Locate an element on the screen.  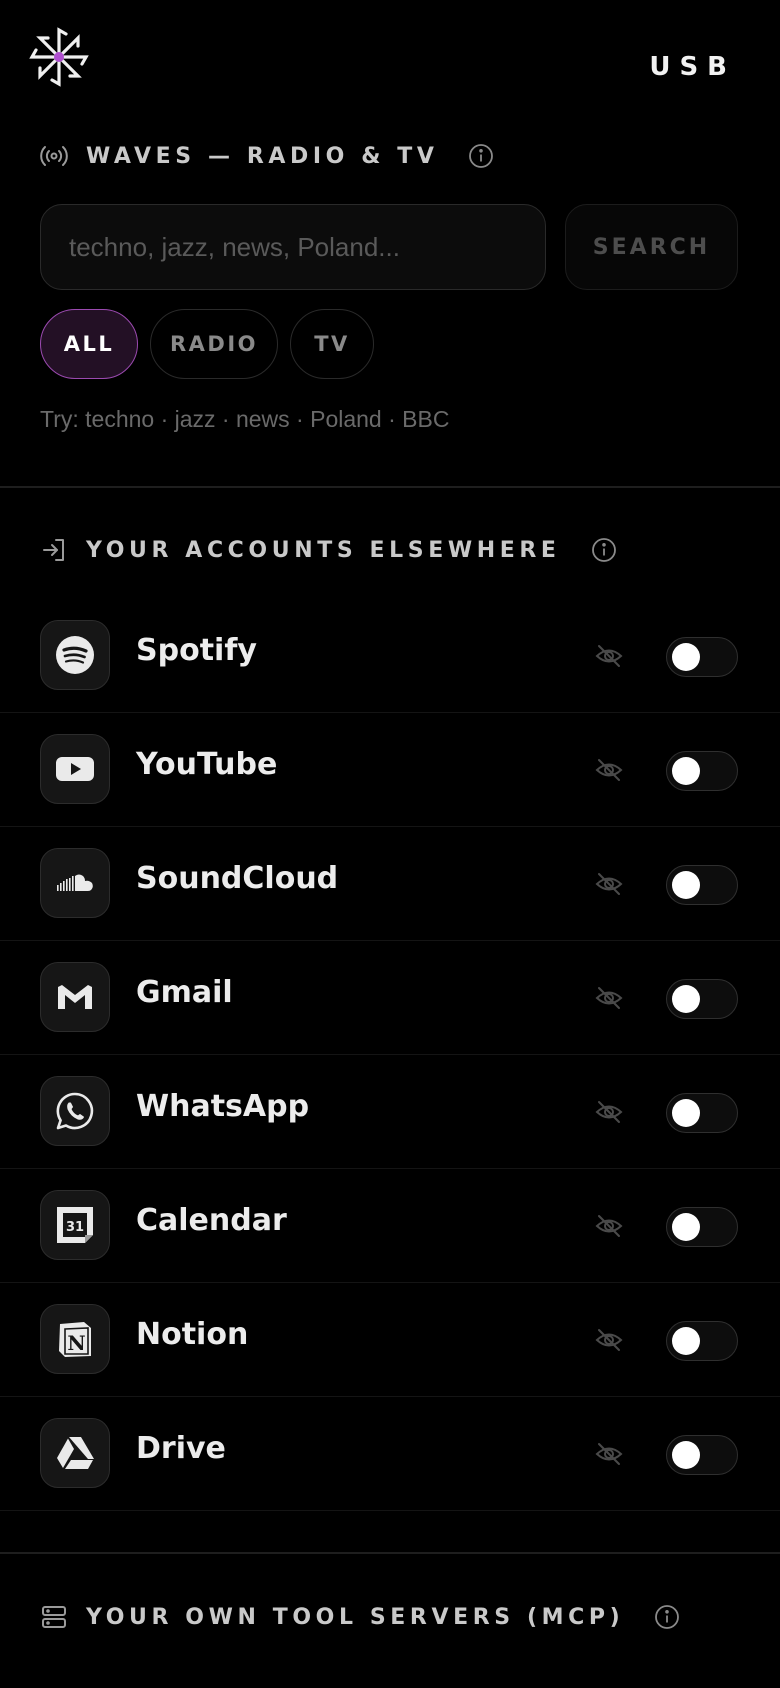
account-row-notion: N Notion is located at coordinates (390, 1340).